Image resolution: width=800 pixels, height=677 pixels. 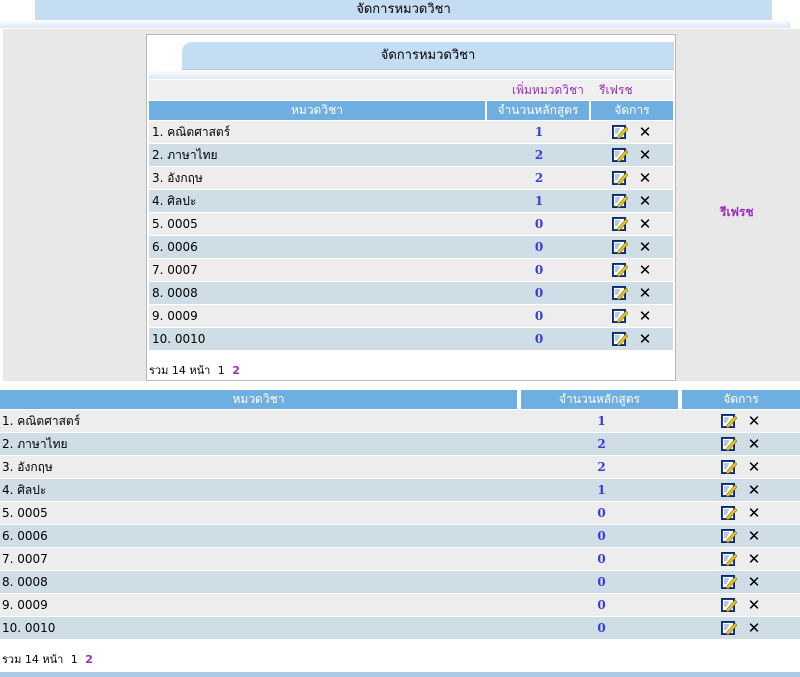 What do you see at coordinates (318, 155) in the screenshot?
I see `category-name: 2. ภาษาไทย` at bounding box center [318, 155].